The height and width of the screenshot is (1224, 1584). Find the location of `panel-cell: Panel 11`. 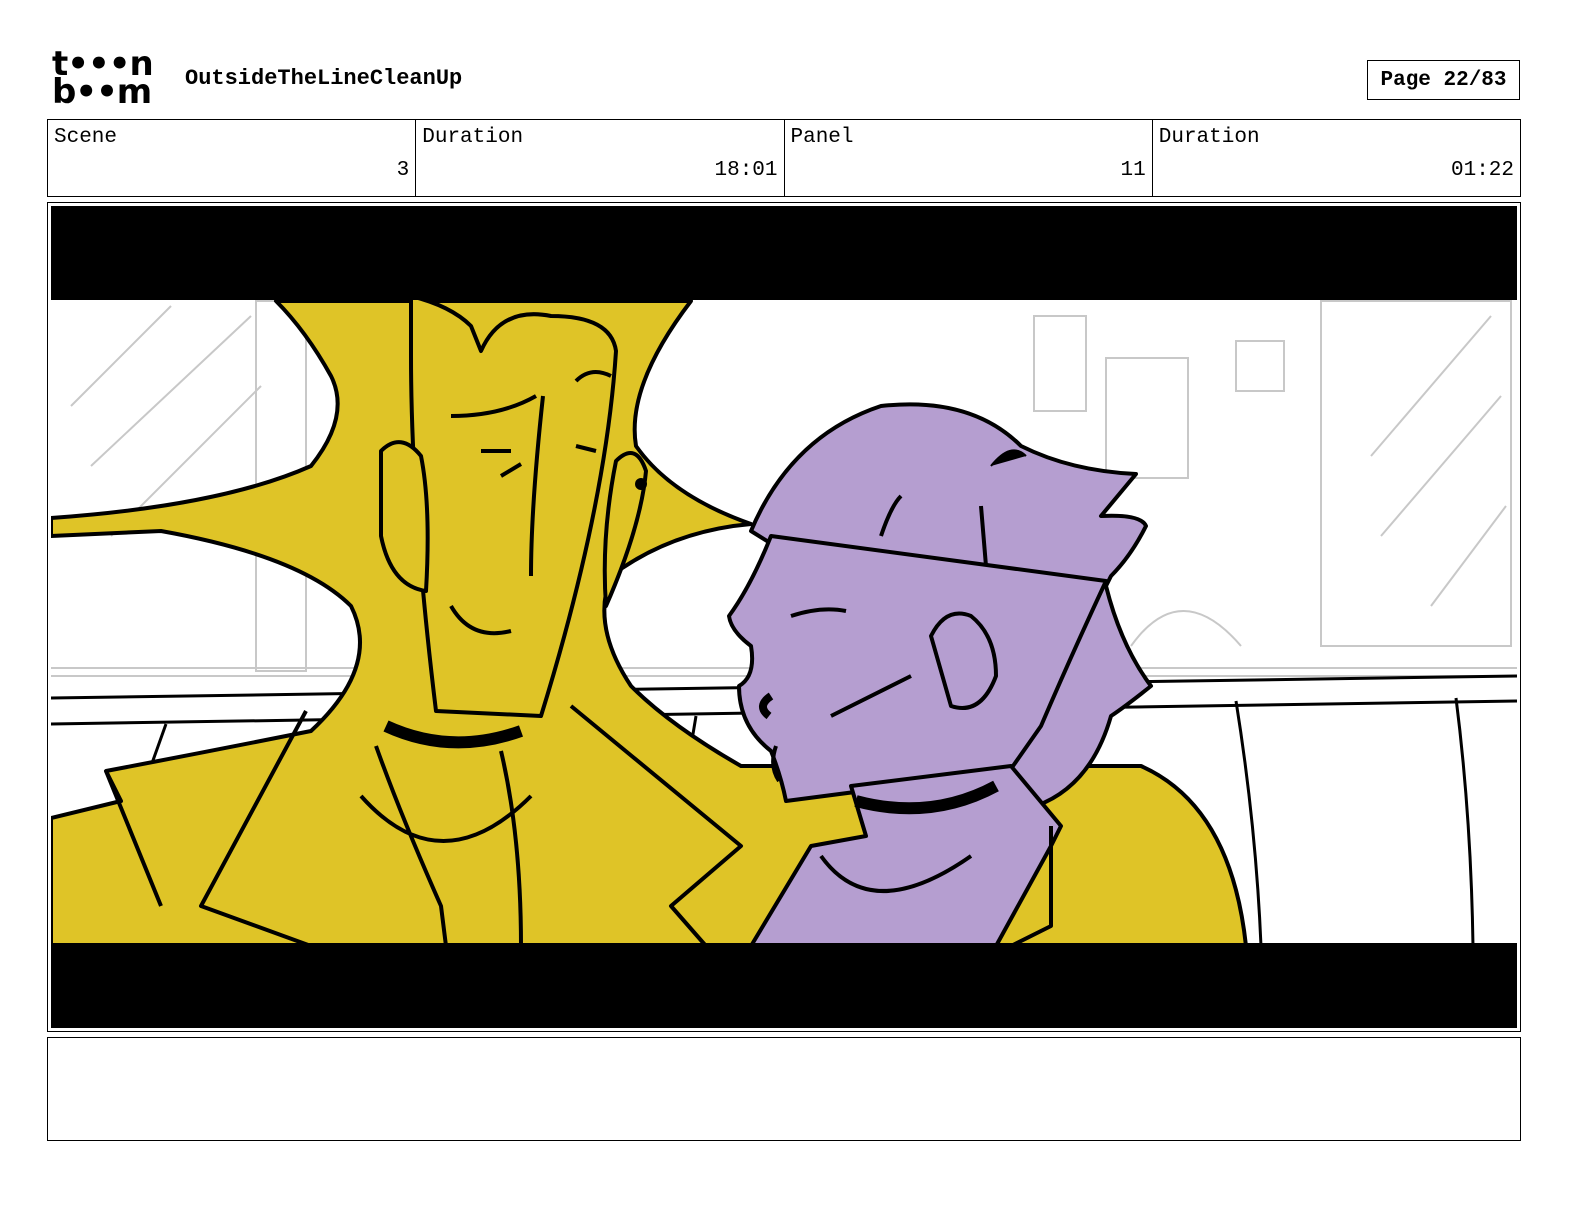

panel-cell: Panel 11 is located at coordinates (969, 158).